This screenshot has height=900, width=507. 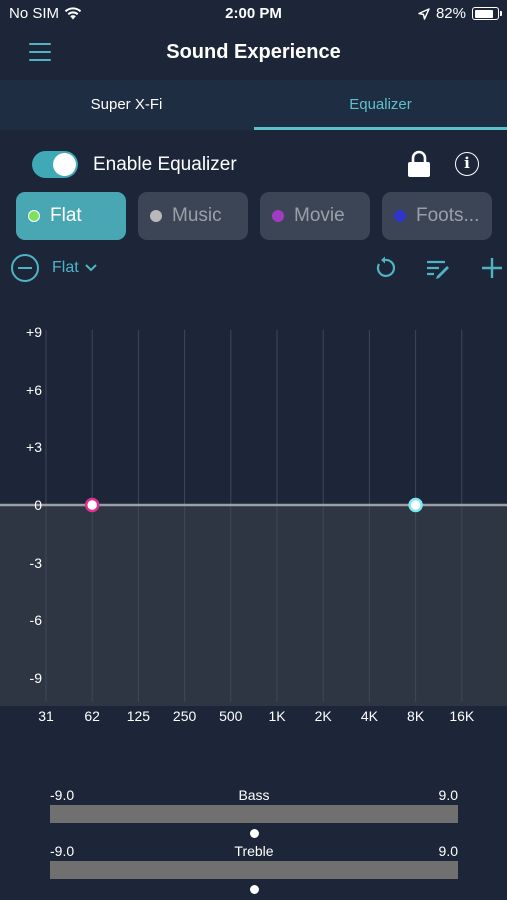 What do you see at coordinates (35, 678) in the screenshot?
I see `db-tick-label: -9` at bounding box center [35, 678].